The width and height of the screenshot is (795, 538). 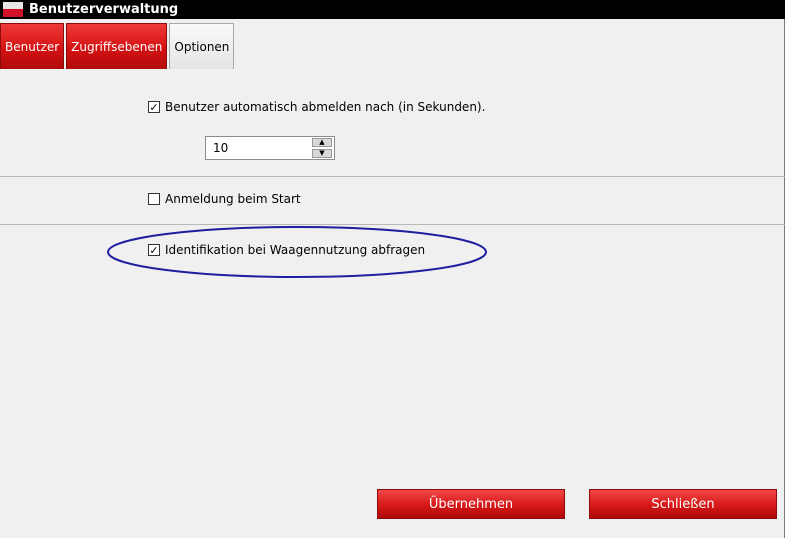 I want to click on spinner-down-icon: ▼, so click(x=322, y=153).